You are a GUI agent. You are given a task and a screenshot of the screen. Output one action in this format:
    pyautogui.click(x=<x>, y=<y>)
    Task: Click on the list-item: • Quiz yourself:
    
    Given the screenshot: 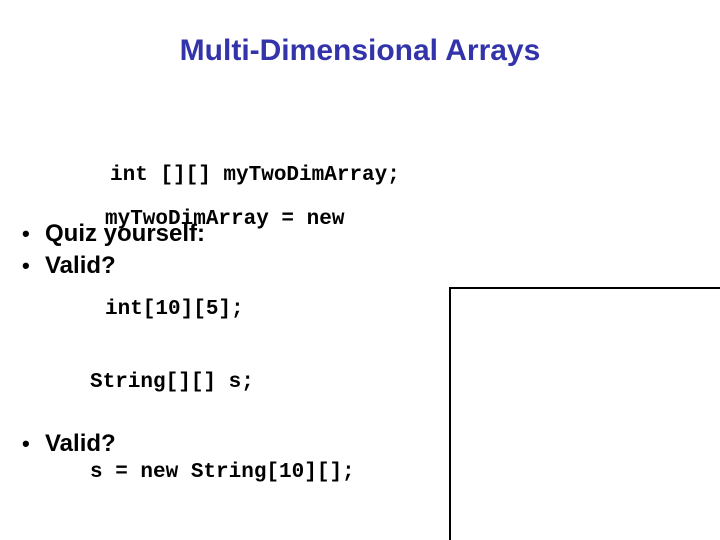 What is the action you would take?
    pyautogui.click(x=113, y=234)
    